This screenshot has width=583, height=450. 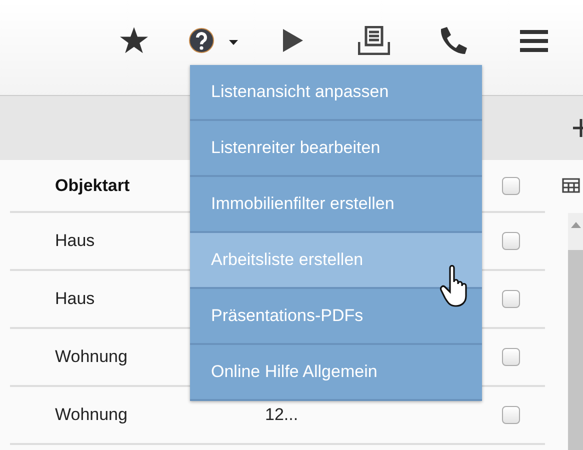 I want to click on help-icon, so click(x=201, y=40).